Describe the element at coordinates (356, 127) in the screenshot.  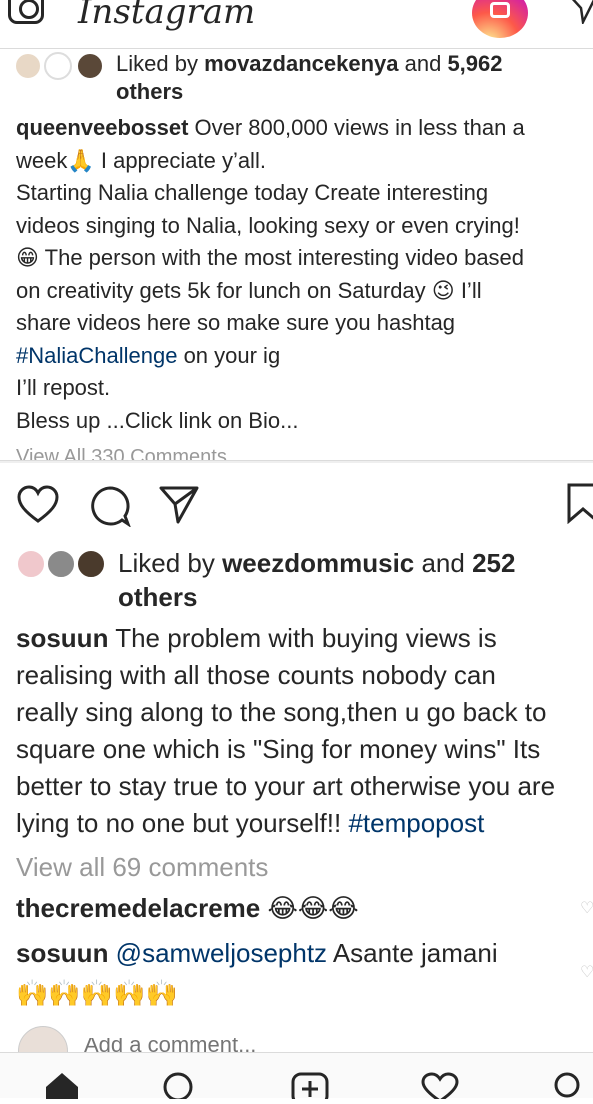
I see `caption-line: Over 800,000 views in less than a` at that location.